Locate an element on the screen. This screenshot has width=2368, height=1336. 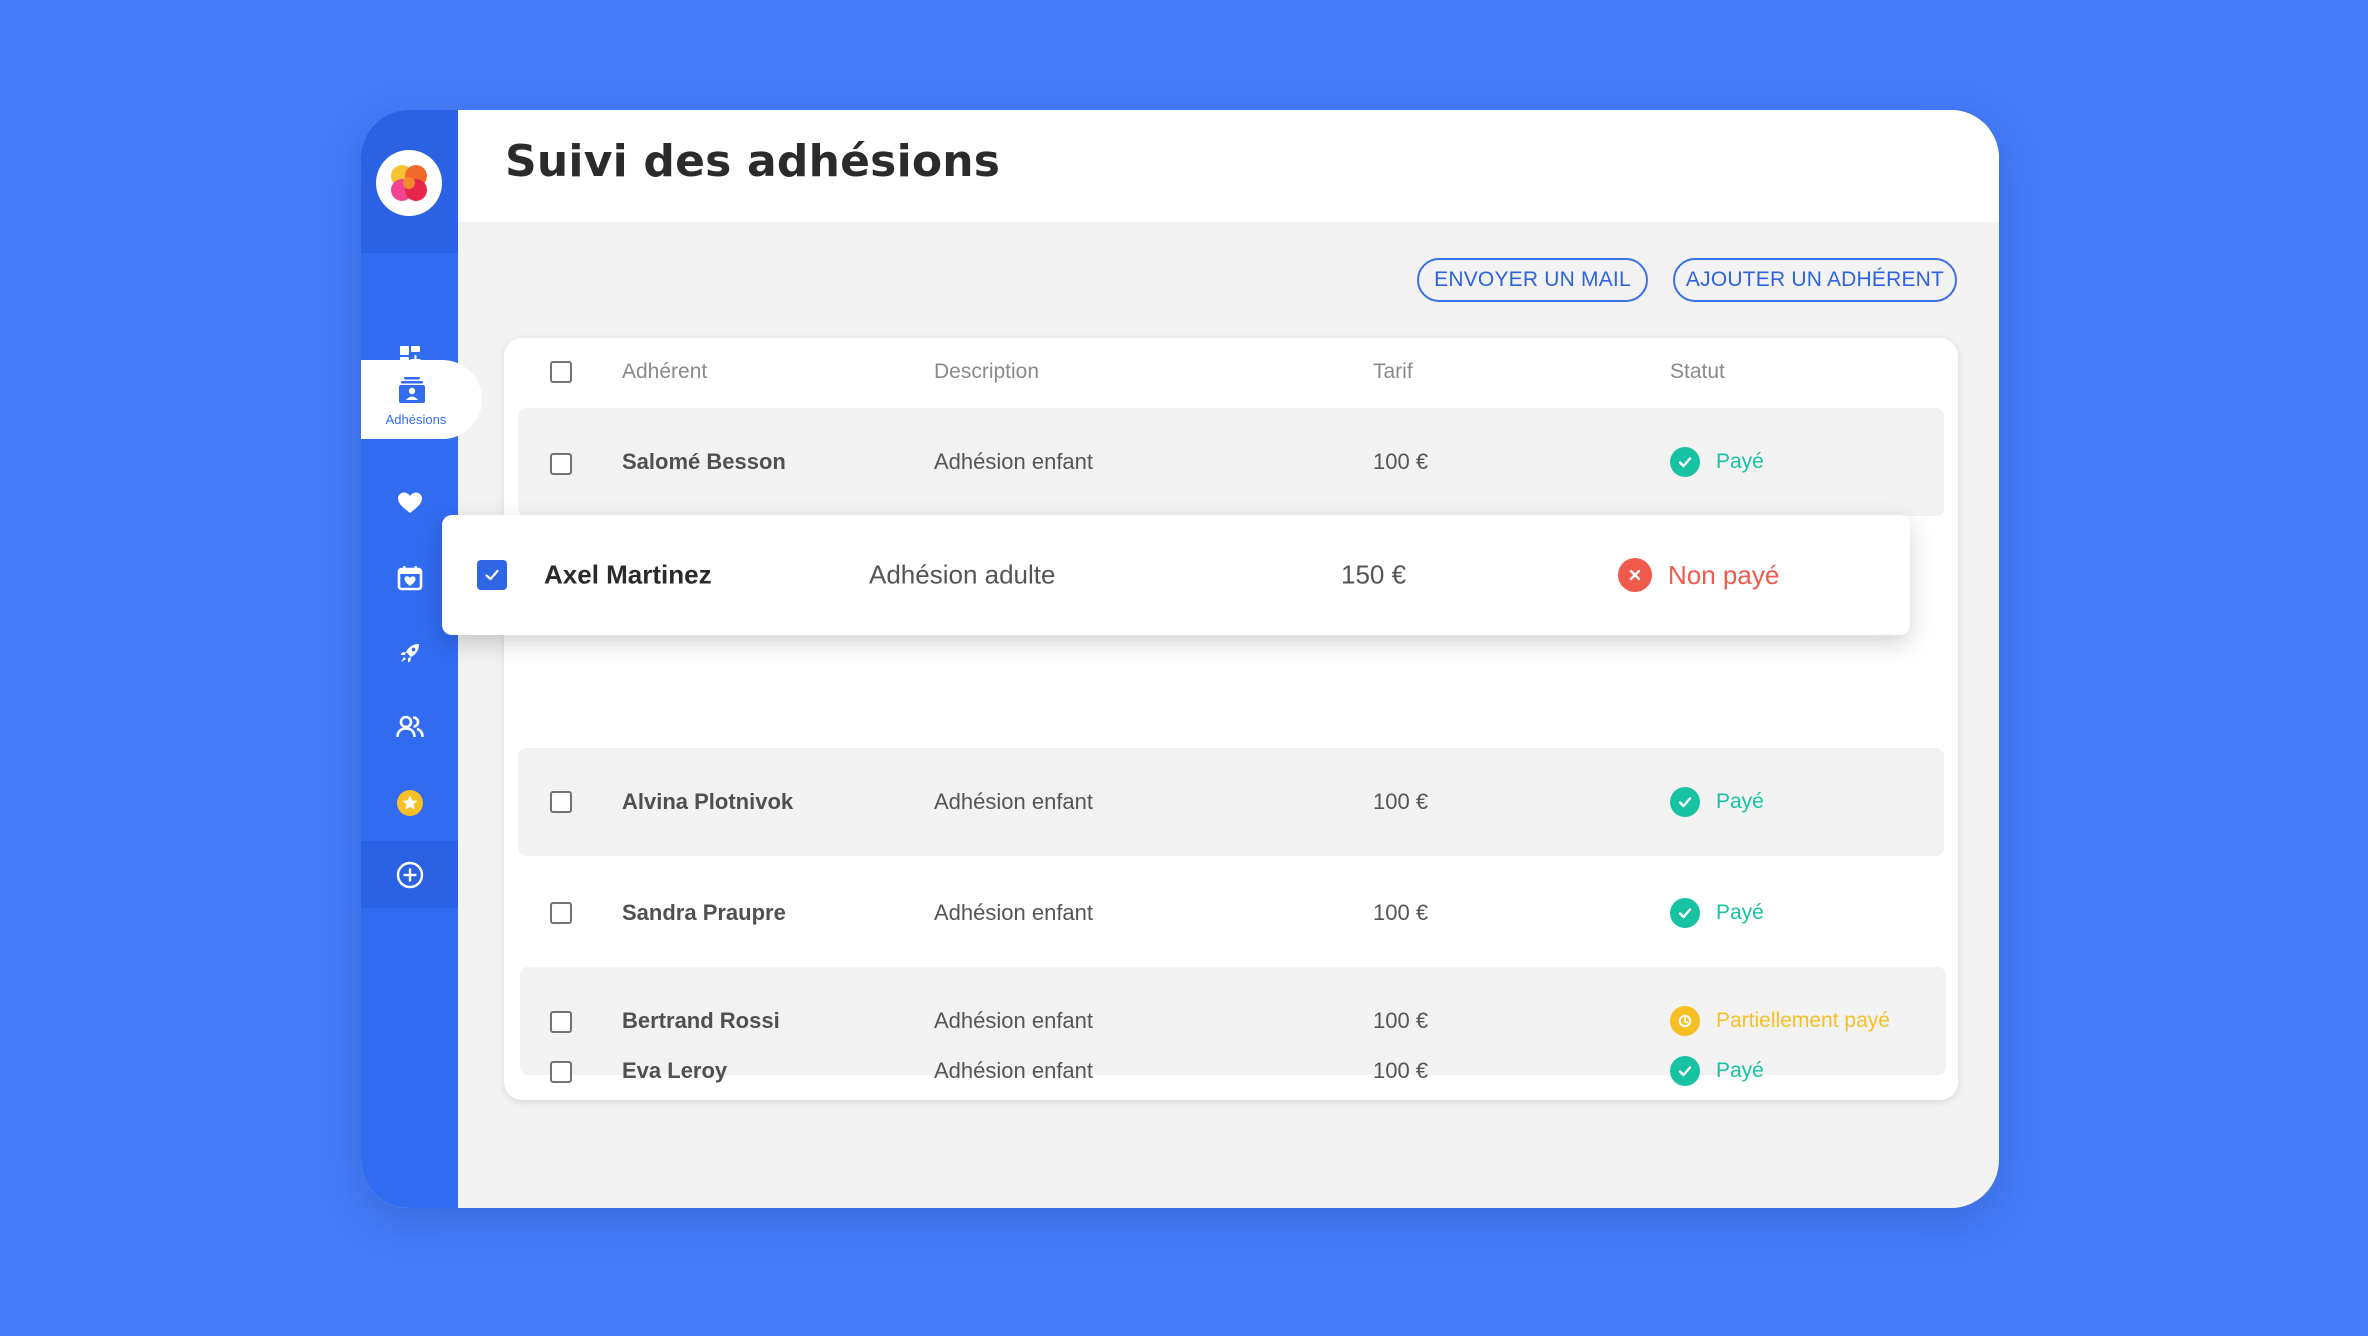
column-header-status: Statut is located at coordinates (1697, 371).